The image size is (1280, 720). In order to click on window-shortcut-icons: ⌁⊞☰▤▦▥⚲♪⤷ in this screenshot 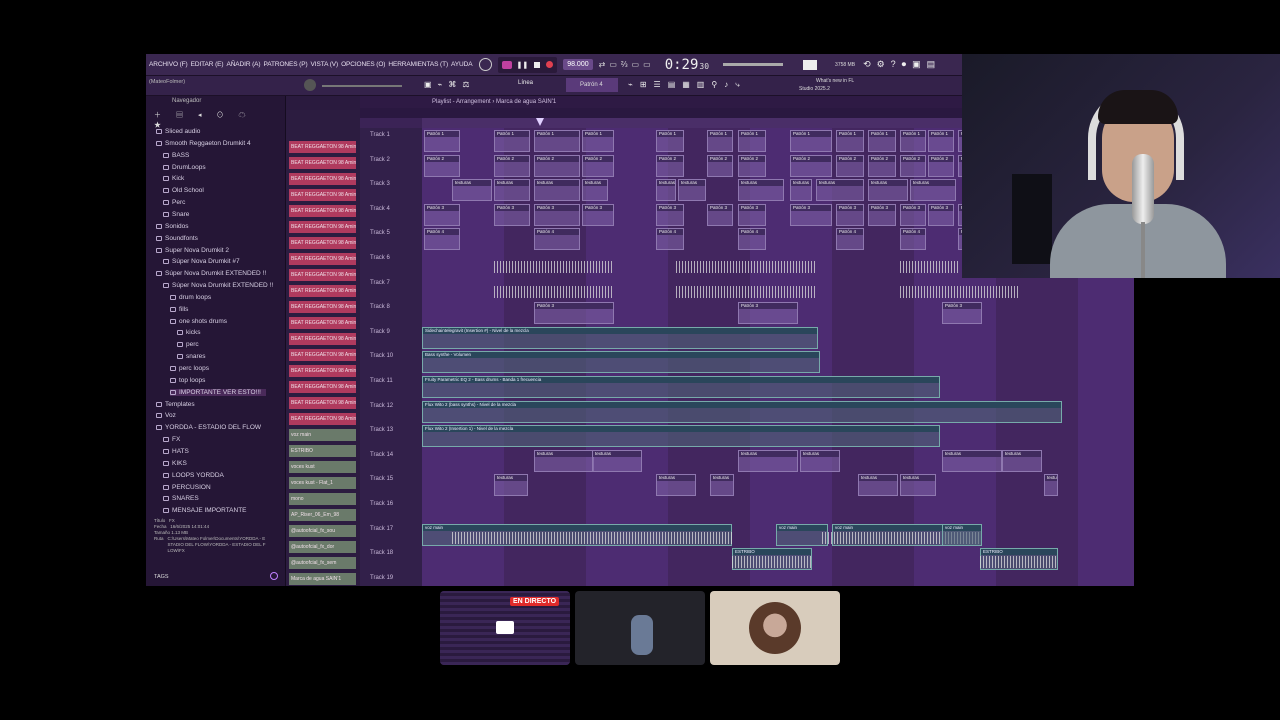, I will do `click(687, 85)`.